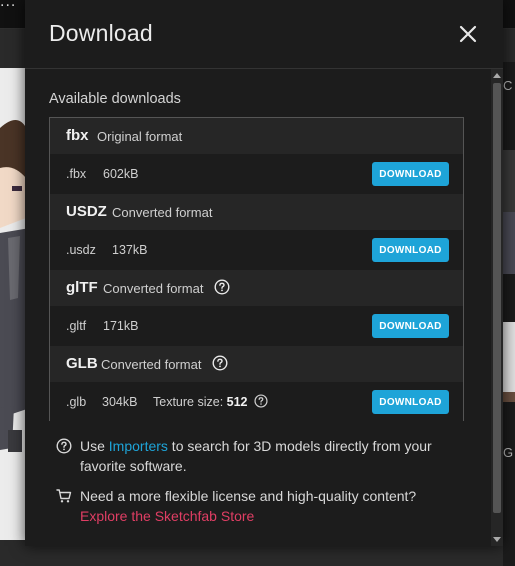 This screenshot has width=515, height=566. I want to click on format-name: GLB, so click(82, 363).